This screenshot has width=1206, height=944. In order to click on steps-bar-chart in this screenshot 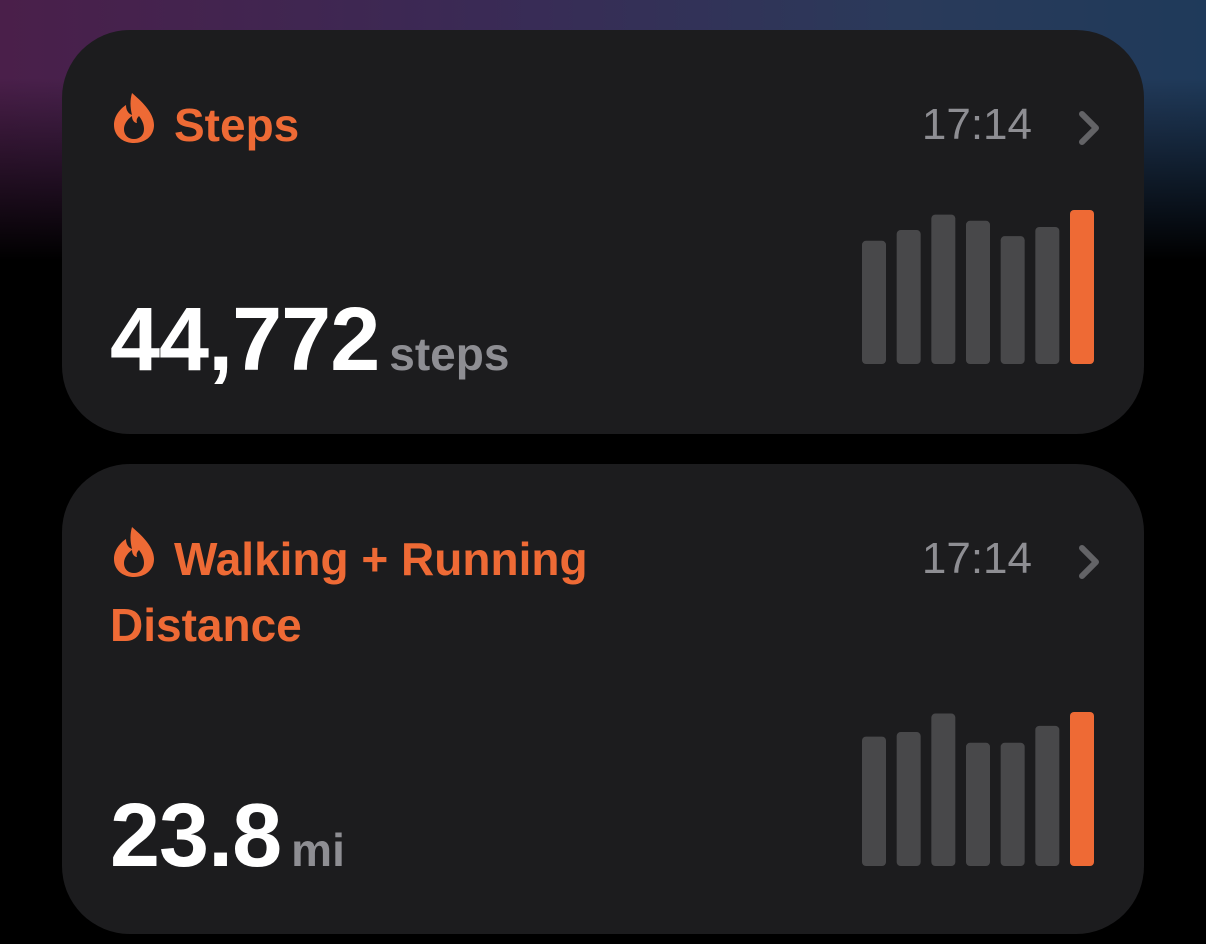, I will do `click(978, 287)`.